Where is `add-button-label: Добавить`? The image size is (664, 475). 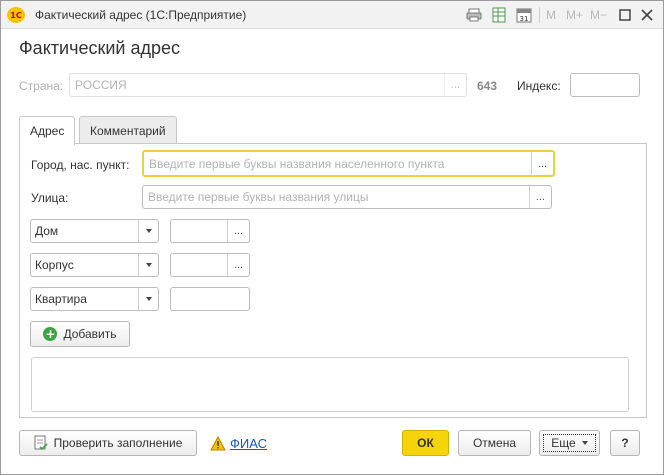
add-button-label: Добавить is located at coordinates (90, 334).